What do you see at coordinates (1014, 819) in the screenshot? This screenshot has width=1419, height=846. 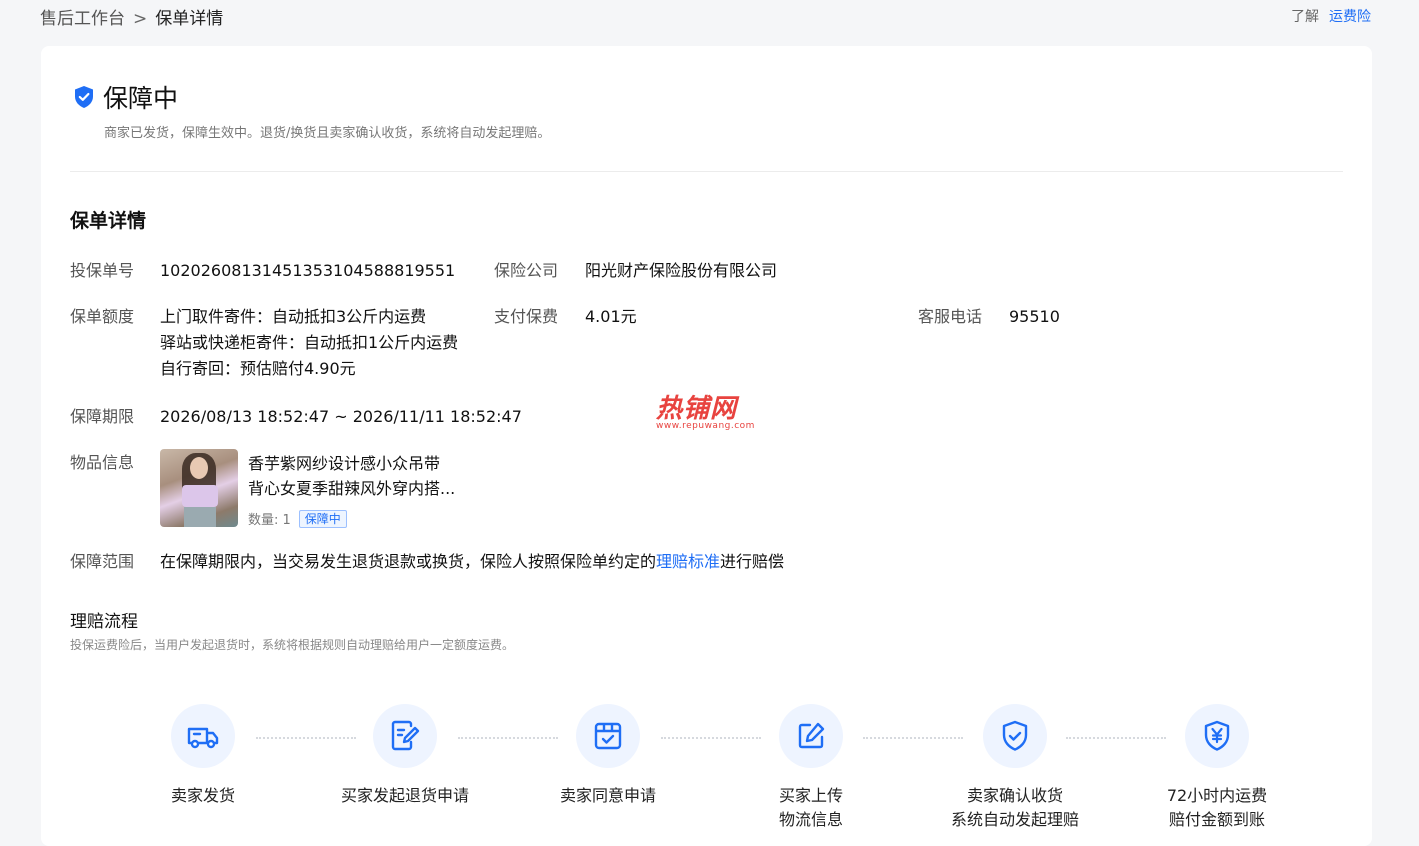 I see `step-label-line: 系统自动发起理赔` at bounding box center [1014, 819].